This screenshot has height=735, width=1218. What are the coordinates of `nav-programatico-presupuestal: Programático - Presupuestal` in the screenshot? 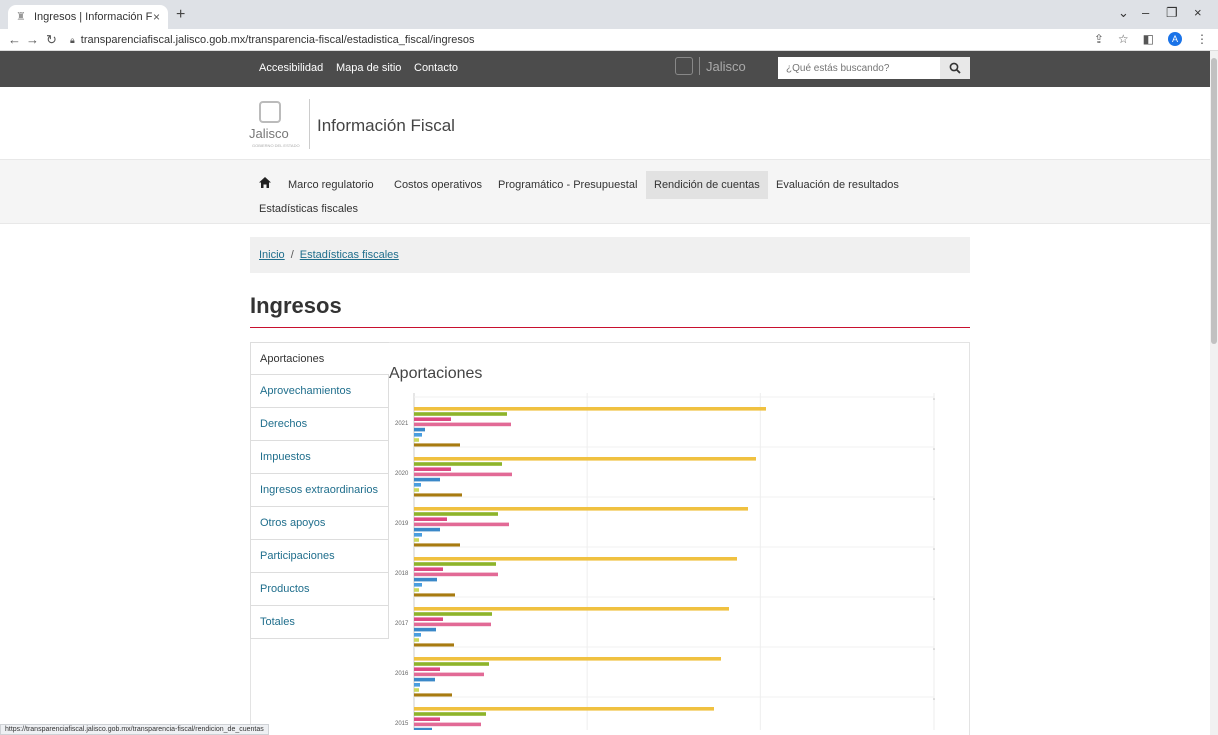 It's located at (567, 185).